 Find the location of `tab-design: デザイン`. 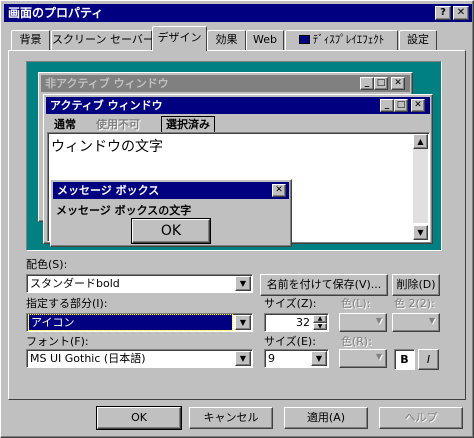

tab-design: デザイン is located at coordinates (179, 38).